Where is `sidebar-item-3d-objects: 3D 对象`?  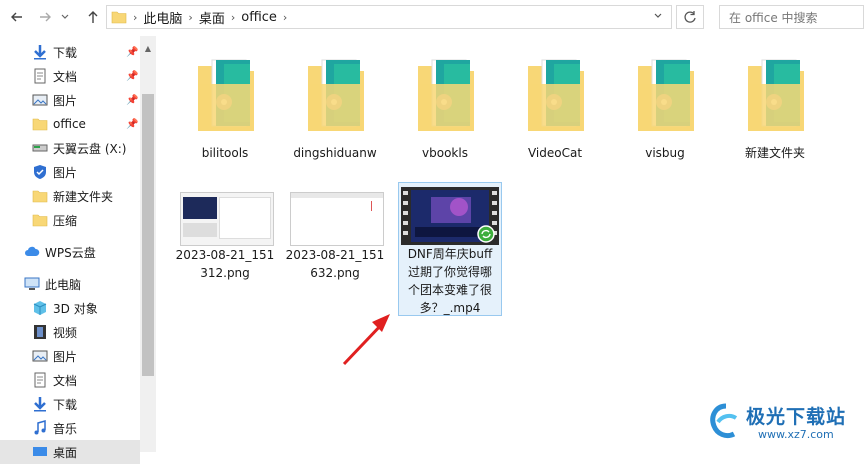 sidebar-item-3d-objects: 3D 对象 is located at coordinates (70, 308).